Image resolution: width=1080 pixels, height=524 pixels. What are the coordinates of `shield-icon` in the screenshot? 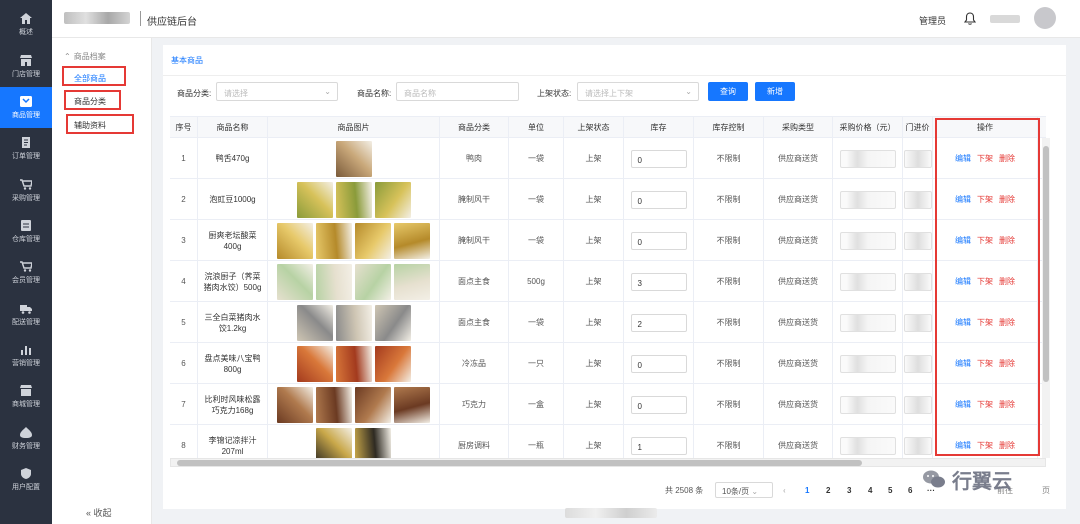 It's located at (26, 473).